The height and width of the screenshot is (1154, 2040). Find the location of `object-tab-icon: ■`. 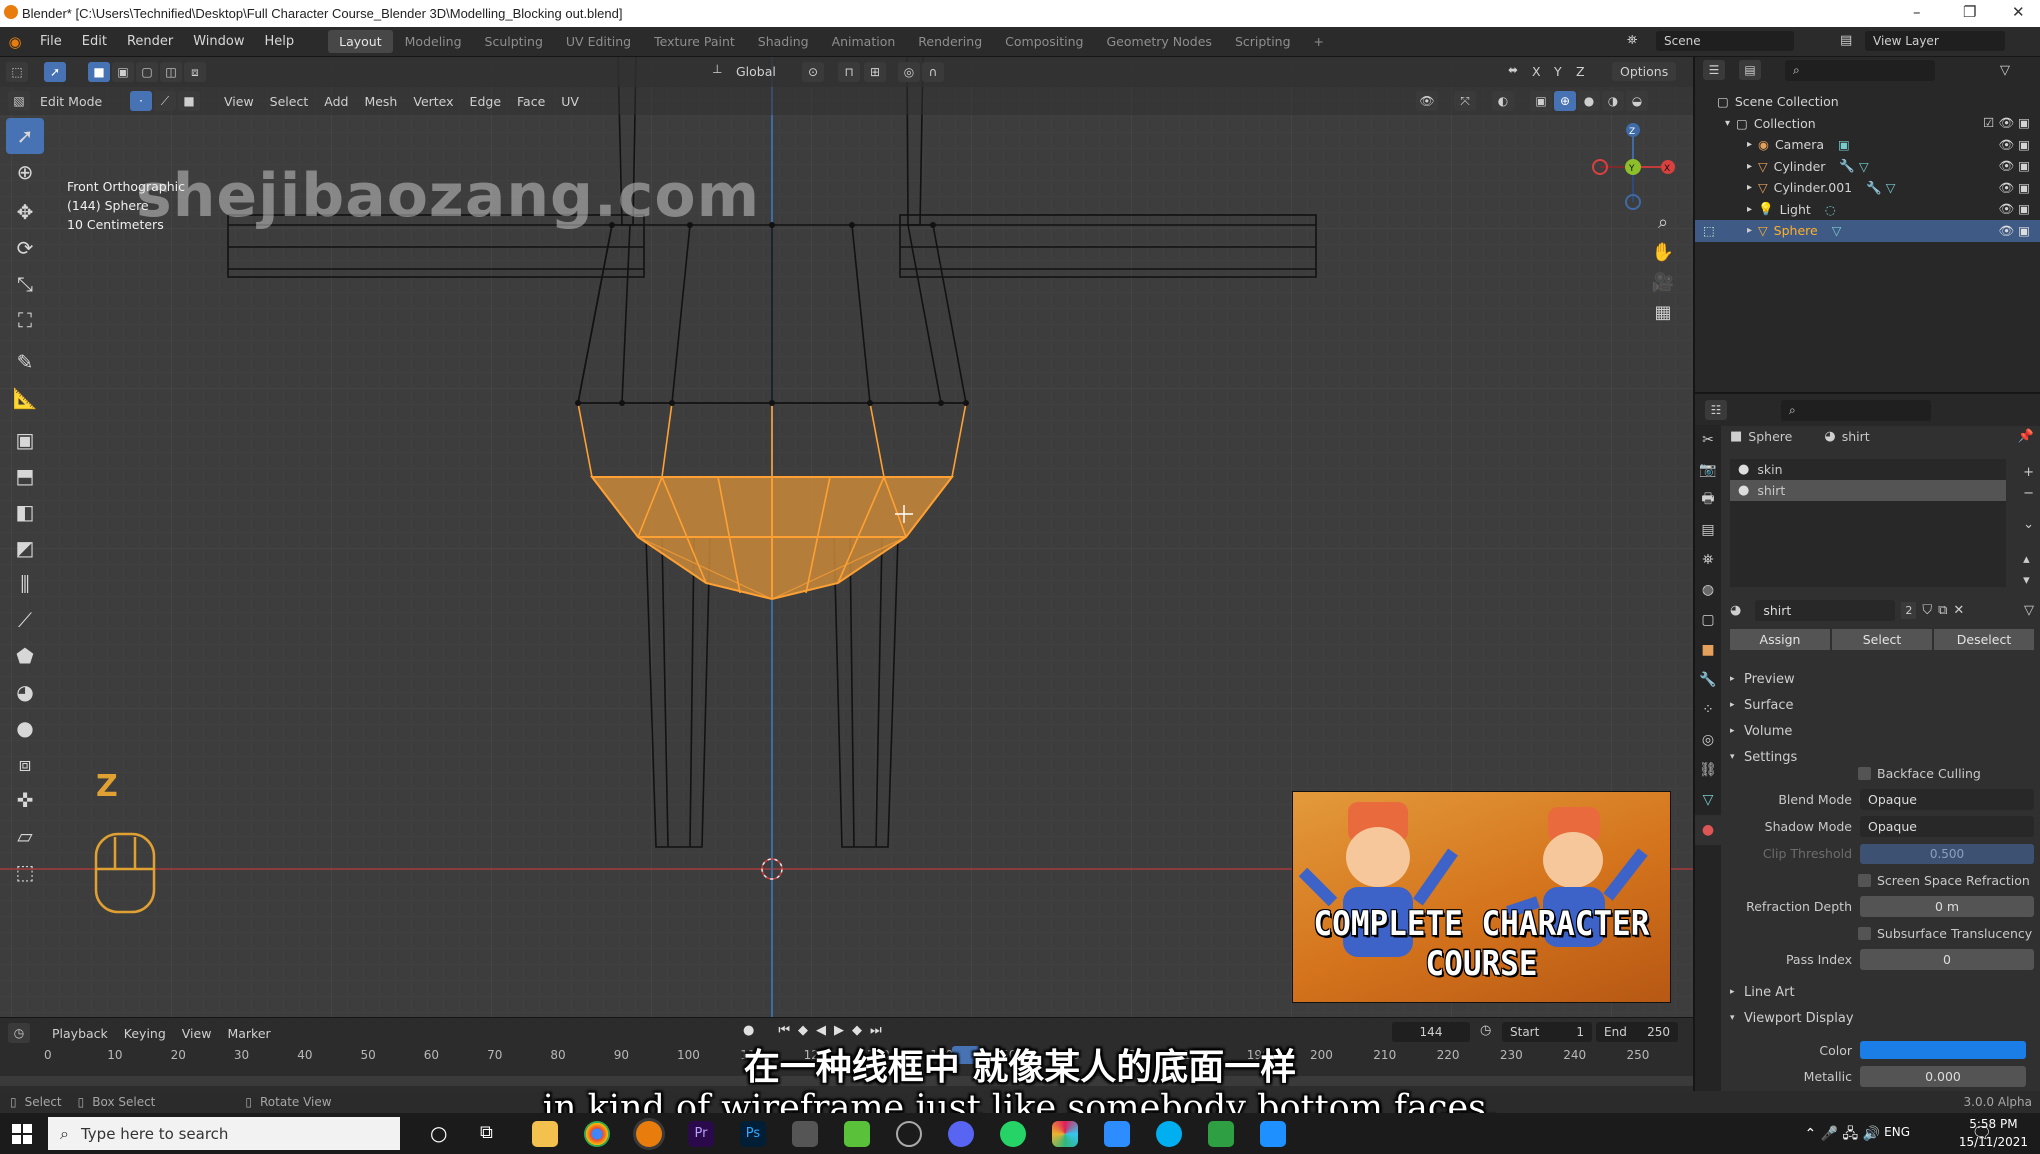

object-tab-icon: ■ is located at coordinates (1708, 650).